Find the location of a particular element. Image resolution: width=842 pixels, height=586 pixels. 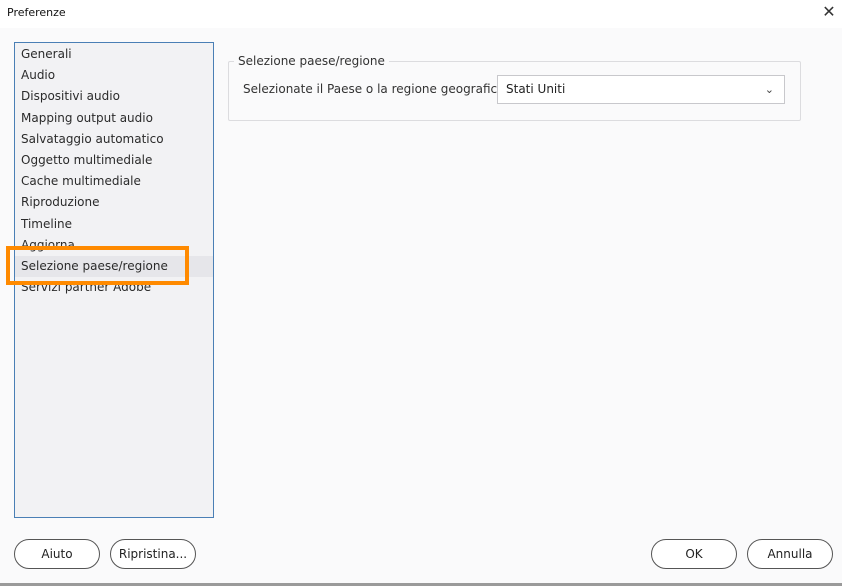

country-select: Stati Uniti ⌄ is located at coordinates (641, 89).